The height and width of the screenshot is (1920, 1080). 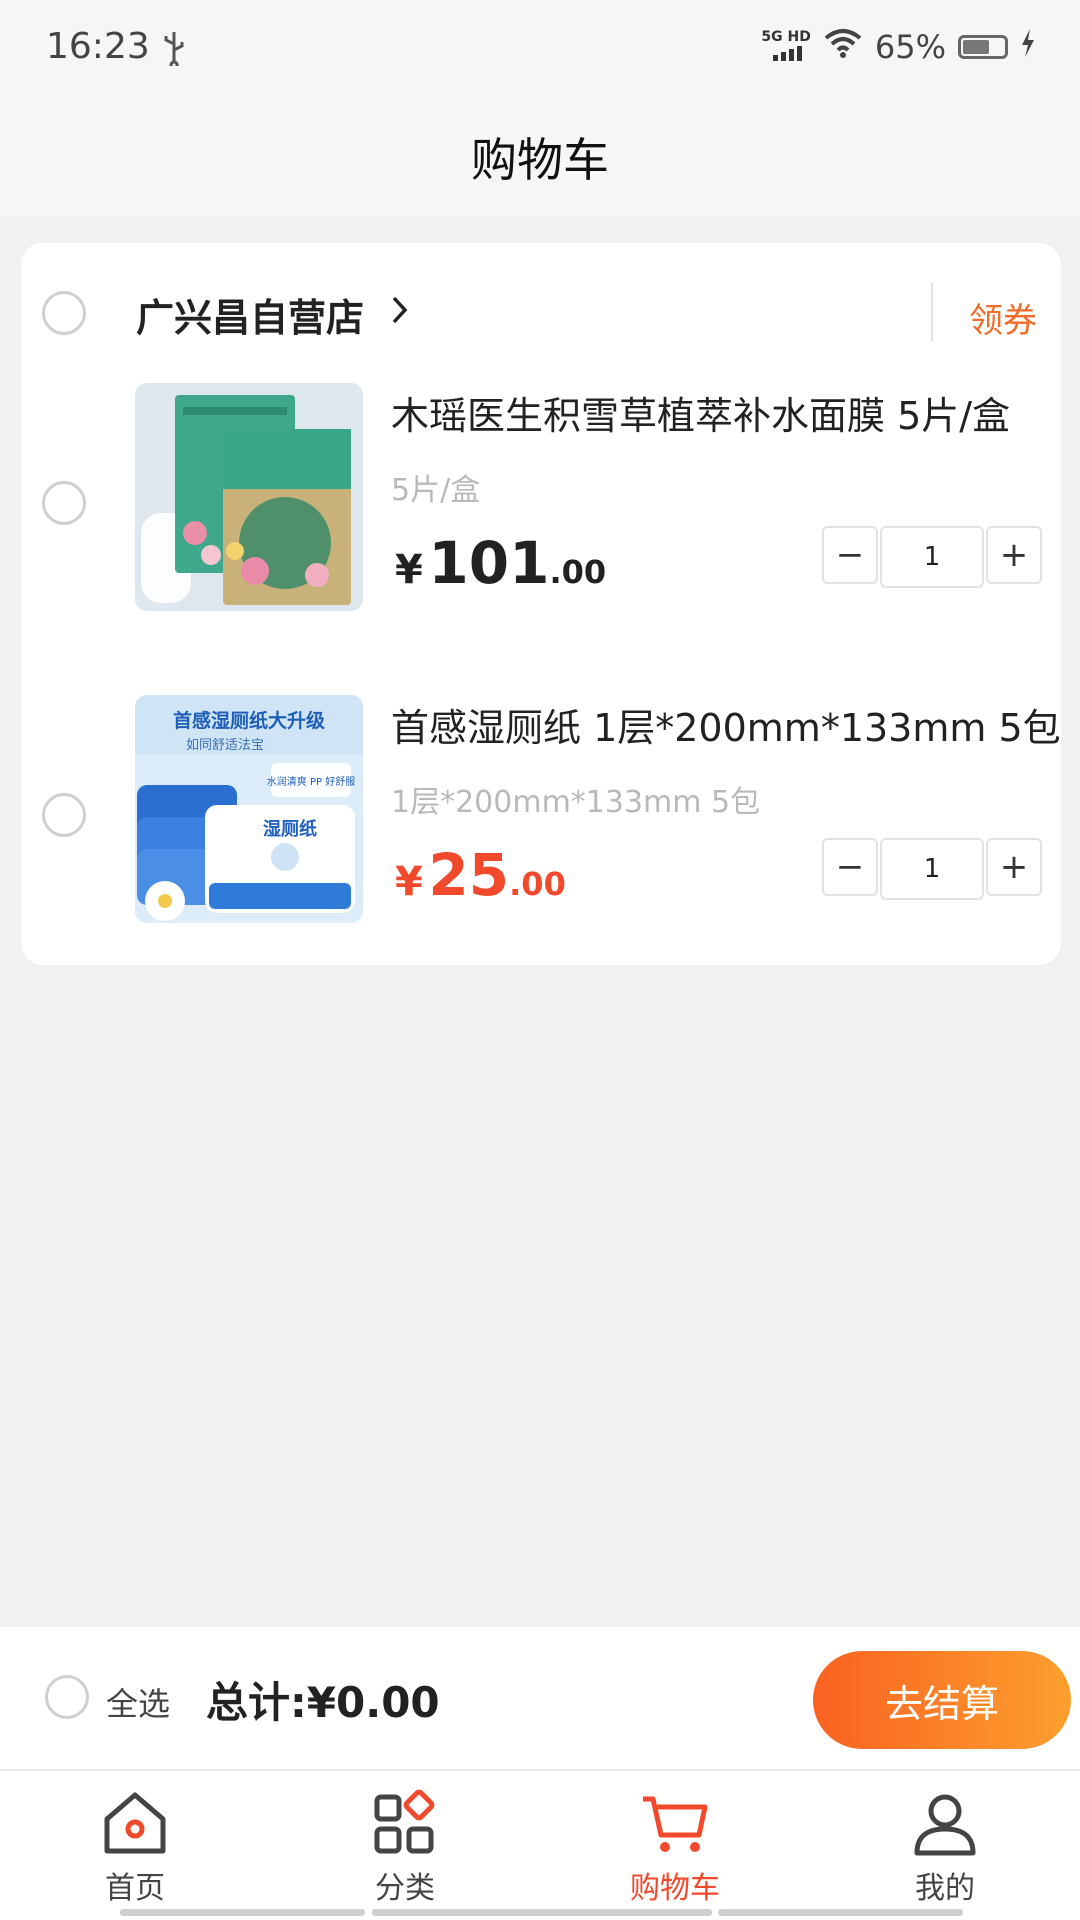 I want to click on bottom-tab-bar: 首页 分类 购物车 我的, so click(x=540, y=1845).